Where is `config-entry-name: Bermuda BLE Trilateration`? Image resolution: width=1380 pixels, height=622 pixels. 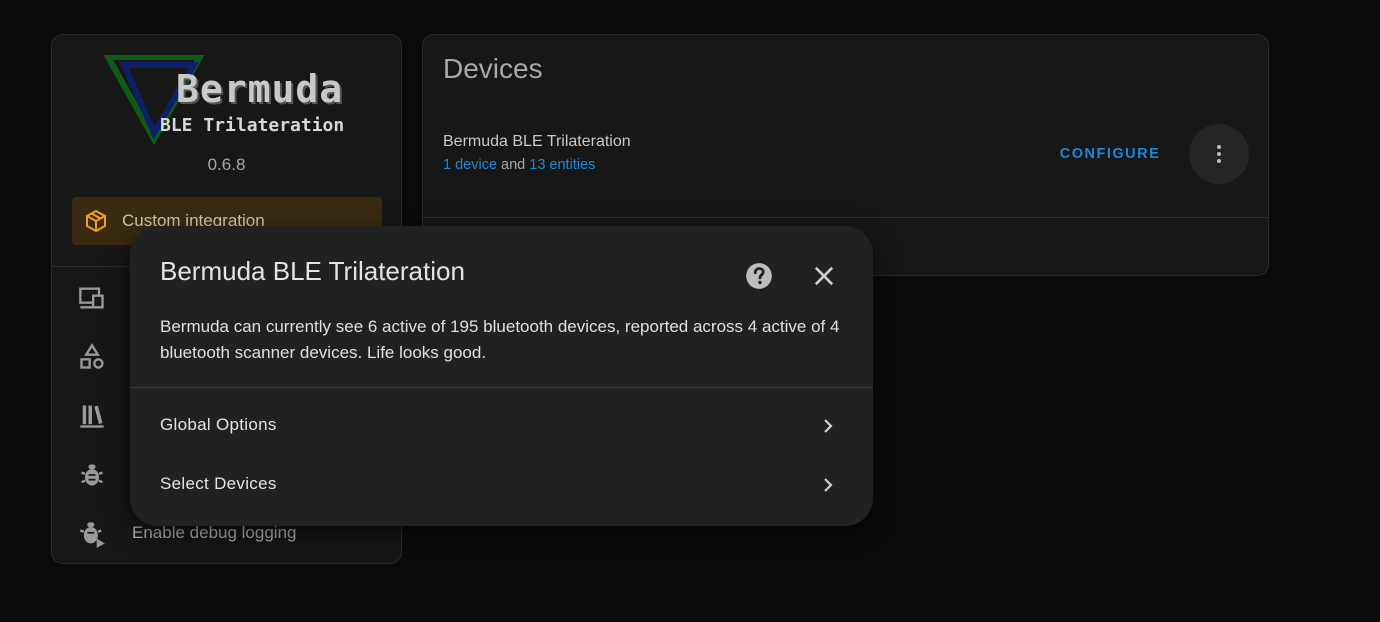 config-entry-name: Bermuda BLE Trilateration is located at coordinates (537, 141).